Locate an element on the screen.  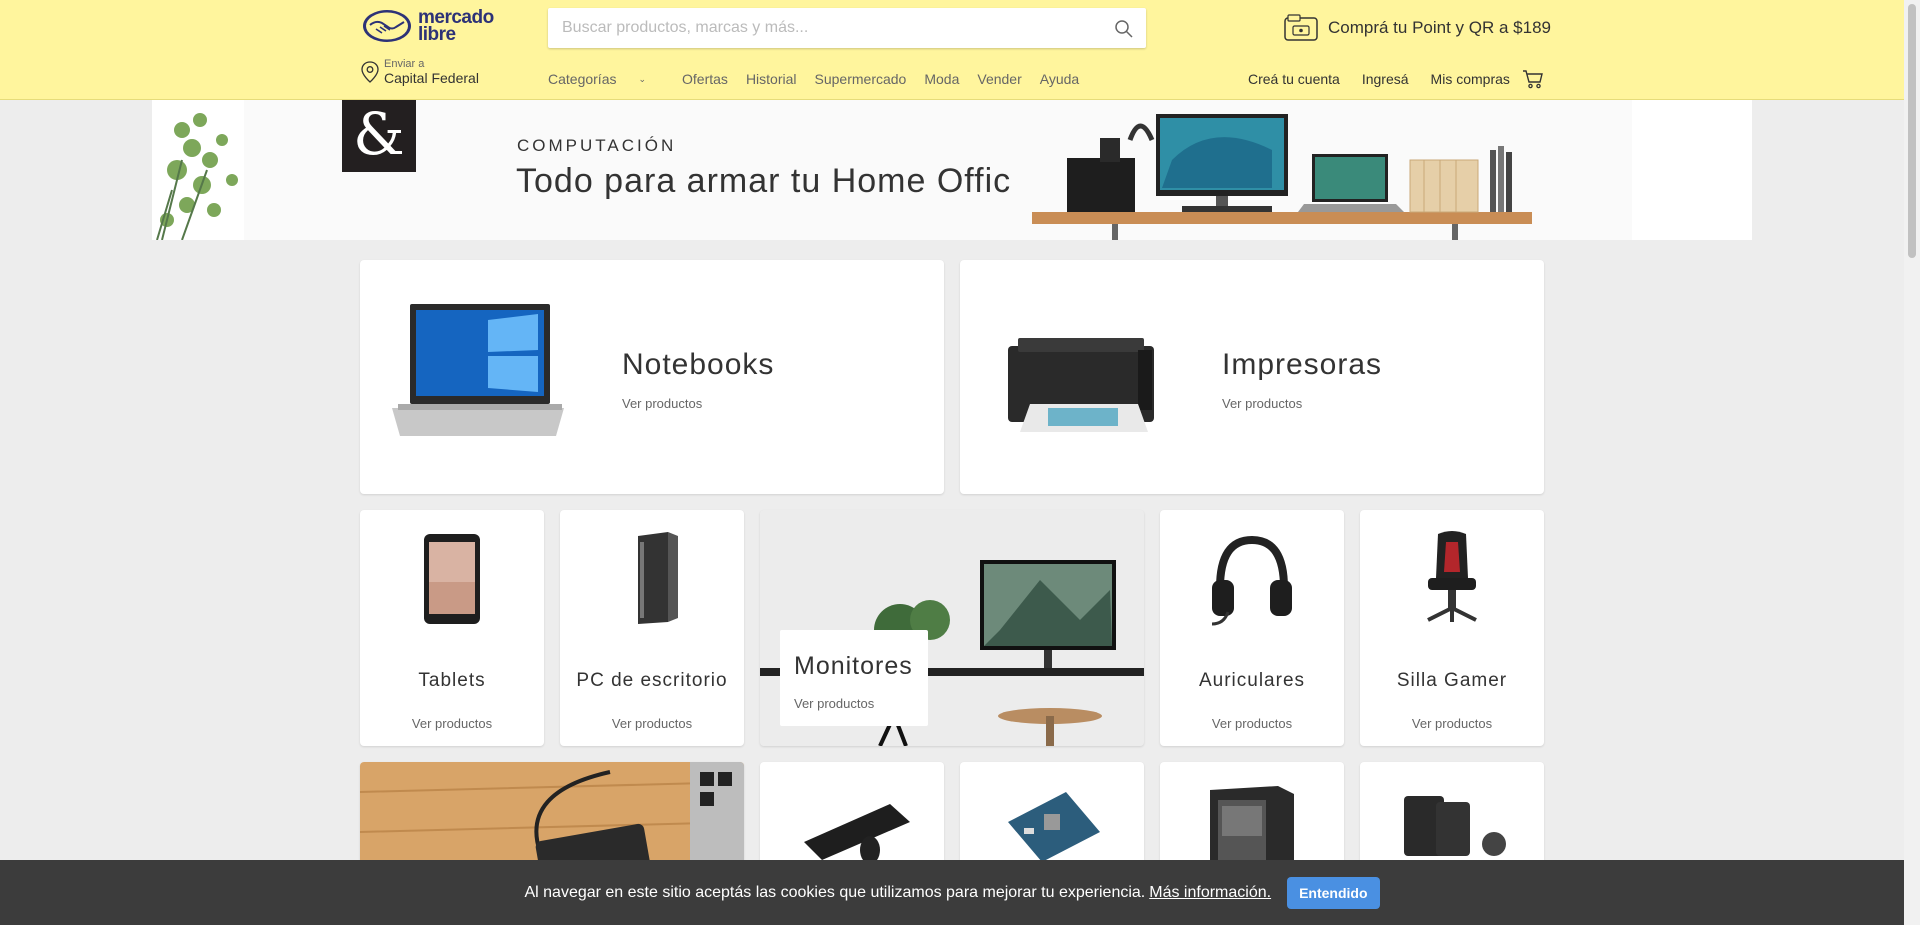
handshake-logo-icon is located at coordinates (387, 26).